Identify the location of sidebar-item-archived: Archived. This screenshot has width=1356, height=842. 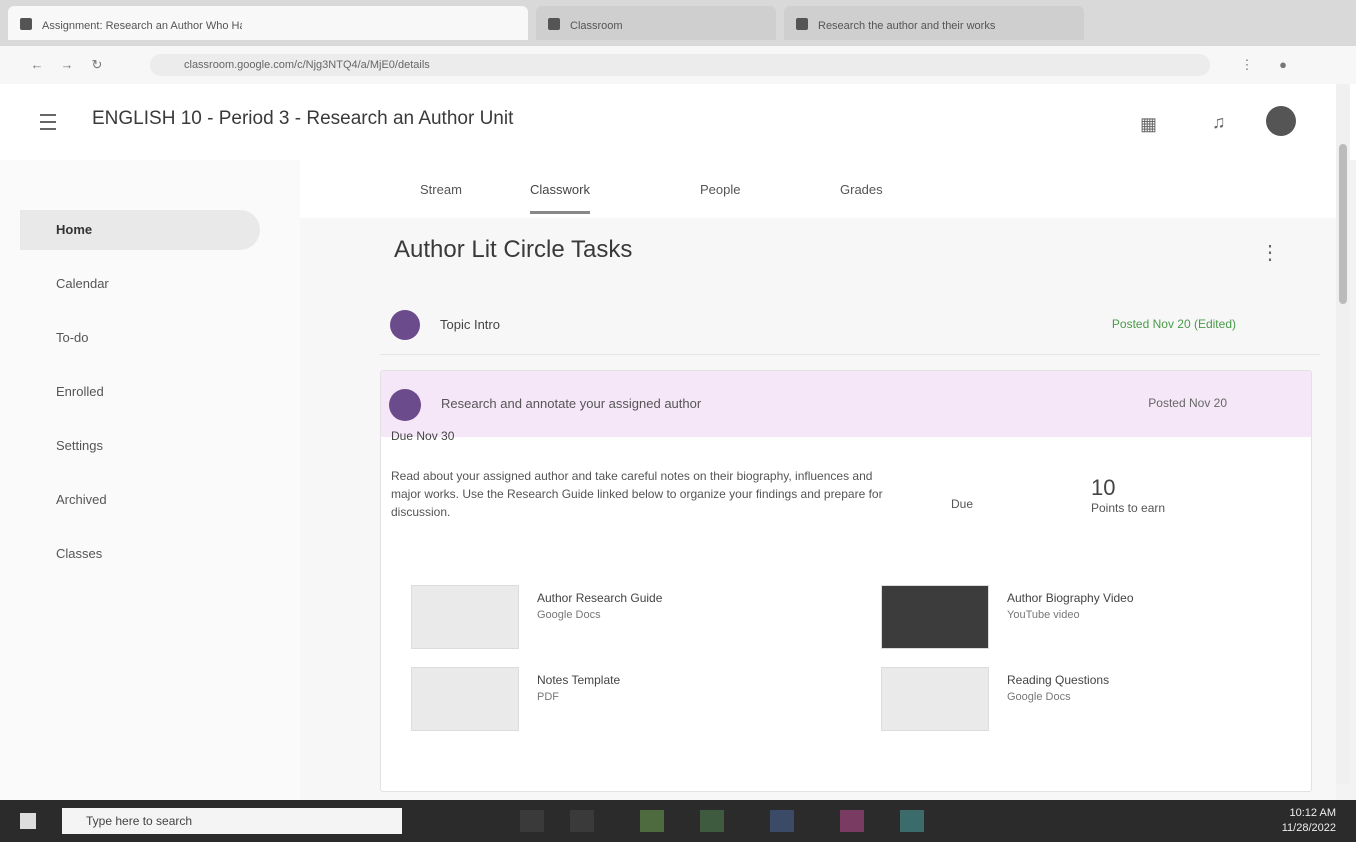
(140, 500).